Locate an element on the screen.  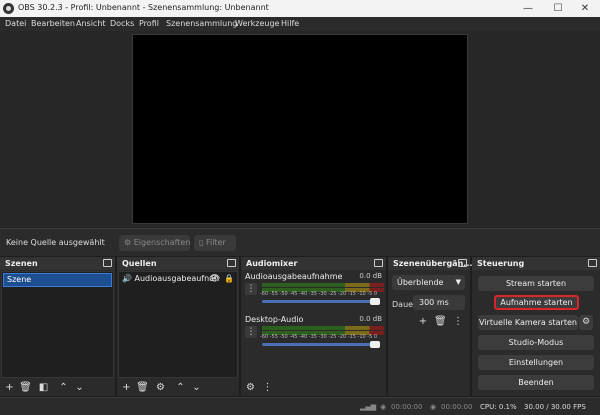
maximize-button: ☐ is located at coordinates (558, 8).